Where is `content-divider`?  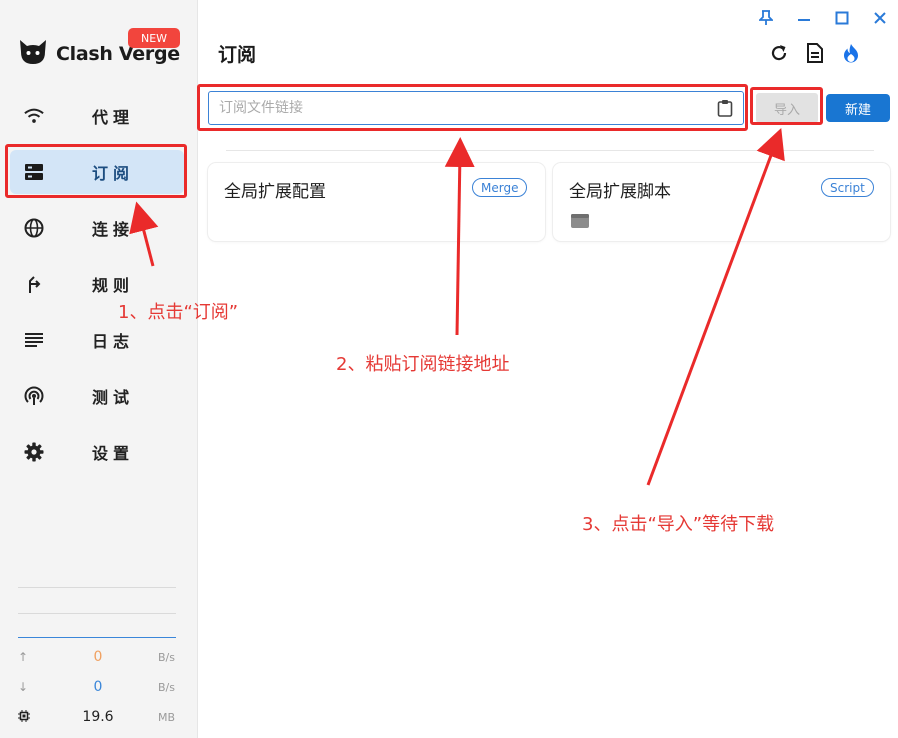 content-divider is located at coordinates (550, 150).